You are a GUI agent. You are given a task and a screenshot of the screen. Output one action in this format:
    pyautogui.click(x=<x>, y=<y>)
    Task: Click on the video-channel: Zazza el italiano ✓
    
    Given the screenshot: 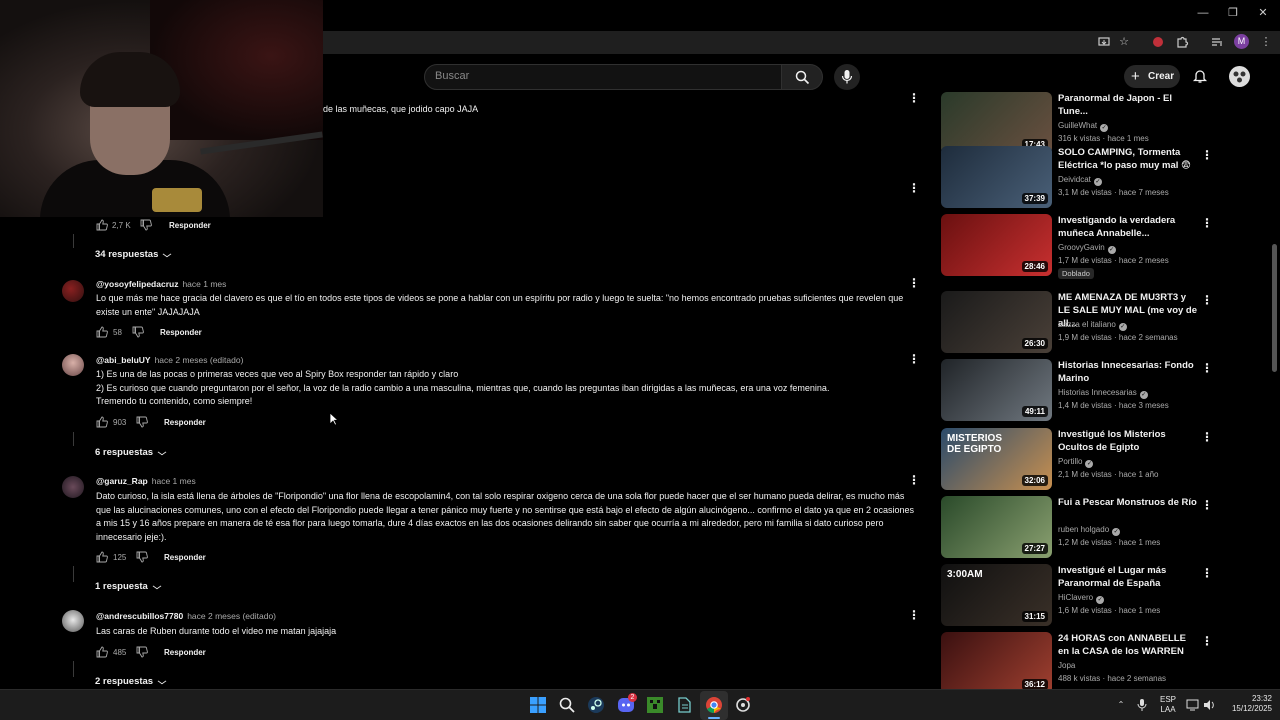 What is the action you would take?
    pyautogui.click(x=1092, y=325)
    